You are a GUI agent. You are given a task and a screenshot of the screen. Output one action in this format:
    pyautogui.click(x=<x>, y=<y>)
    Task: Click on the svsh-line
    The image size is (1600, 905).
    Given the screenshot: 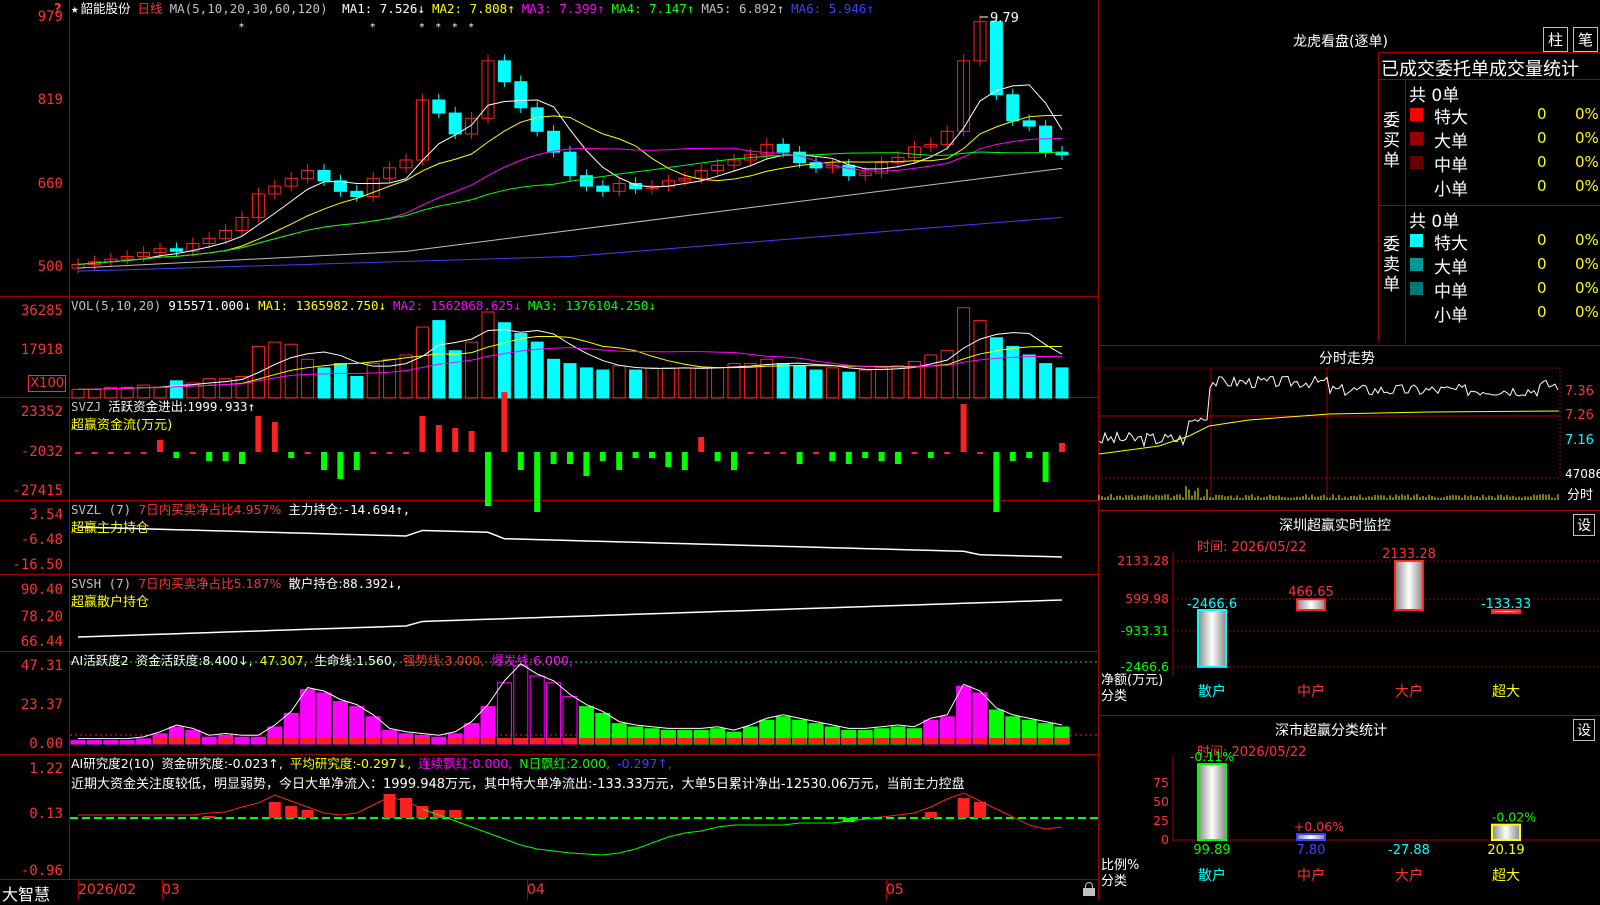 What is the action you would take?
    pyautogui.click(x=549, y=613)
    